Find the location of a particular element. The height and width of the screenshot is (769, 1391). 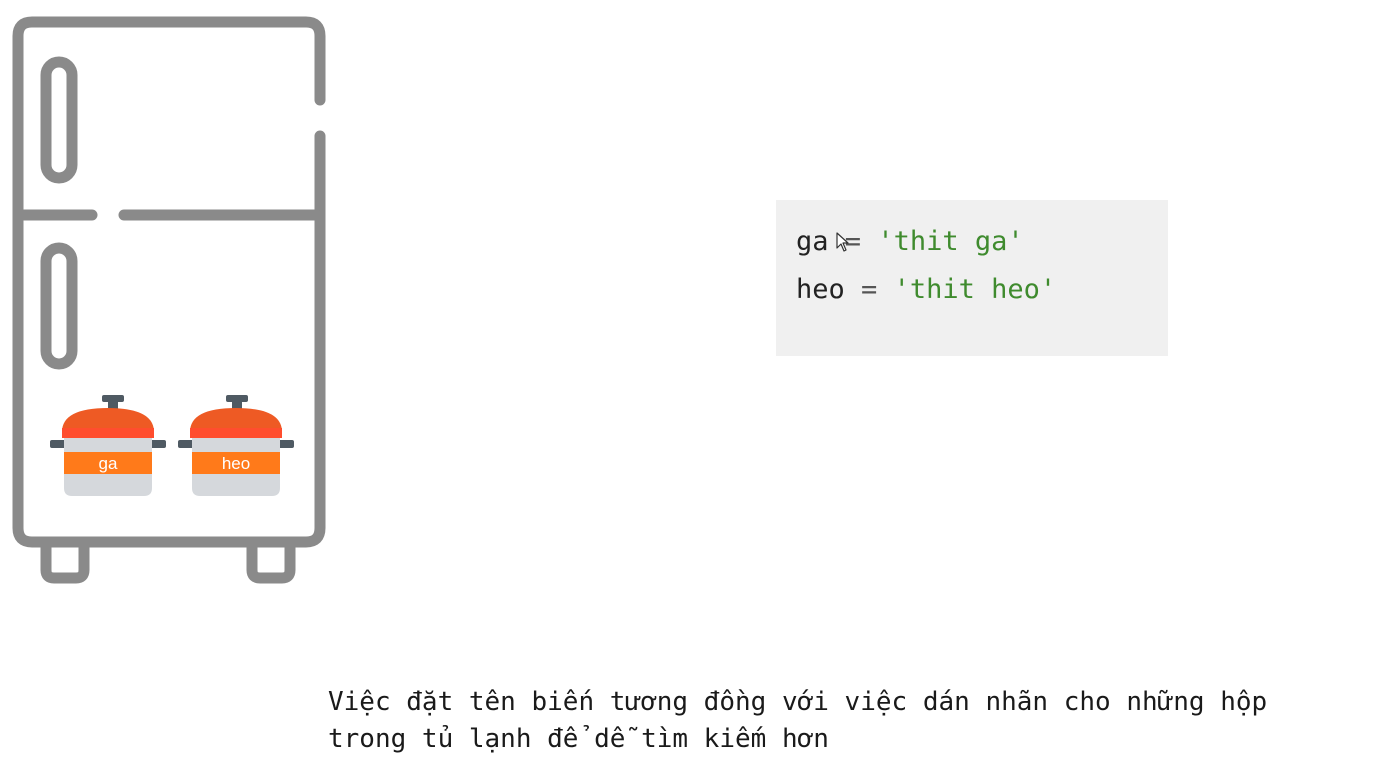

mouse-cursor-icon is located at coordinates (842, 242).